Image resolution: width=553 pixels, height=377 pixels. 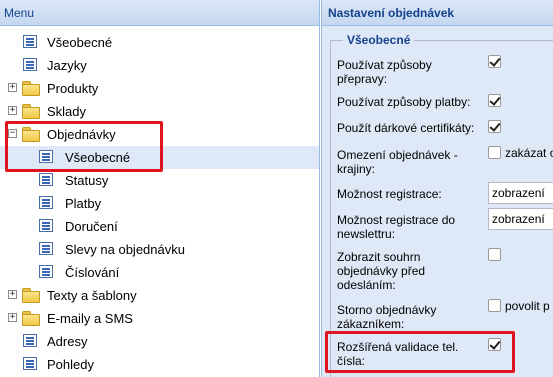 I want to click on newsletter-registration-select: zobrazení, so click(x=520, y=219).